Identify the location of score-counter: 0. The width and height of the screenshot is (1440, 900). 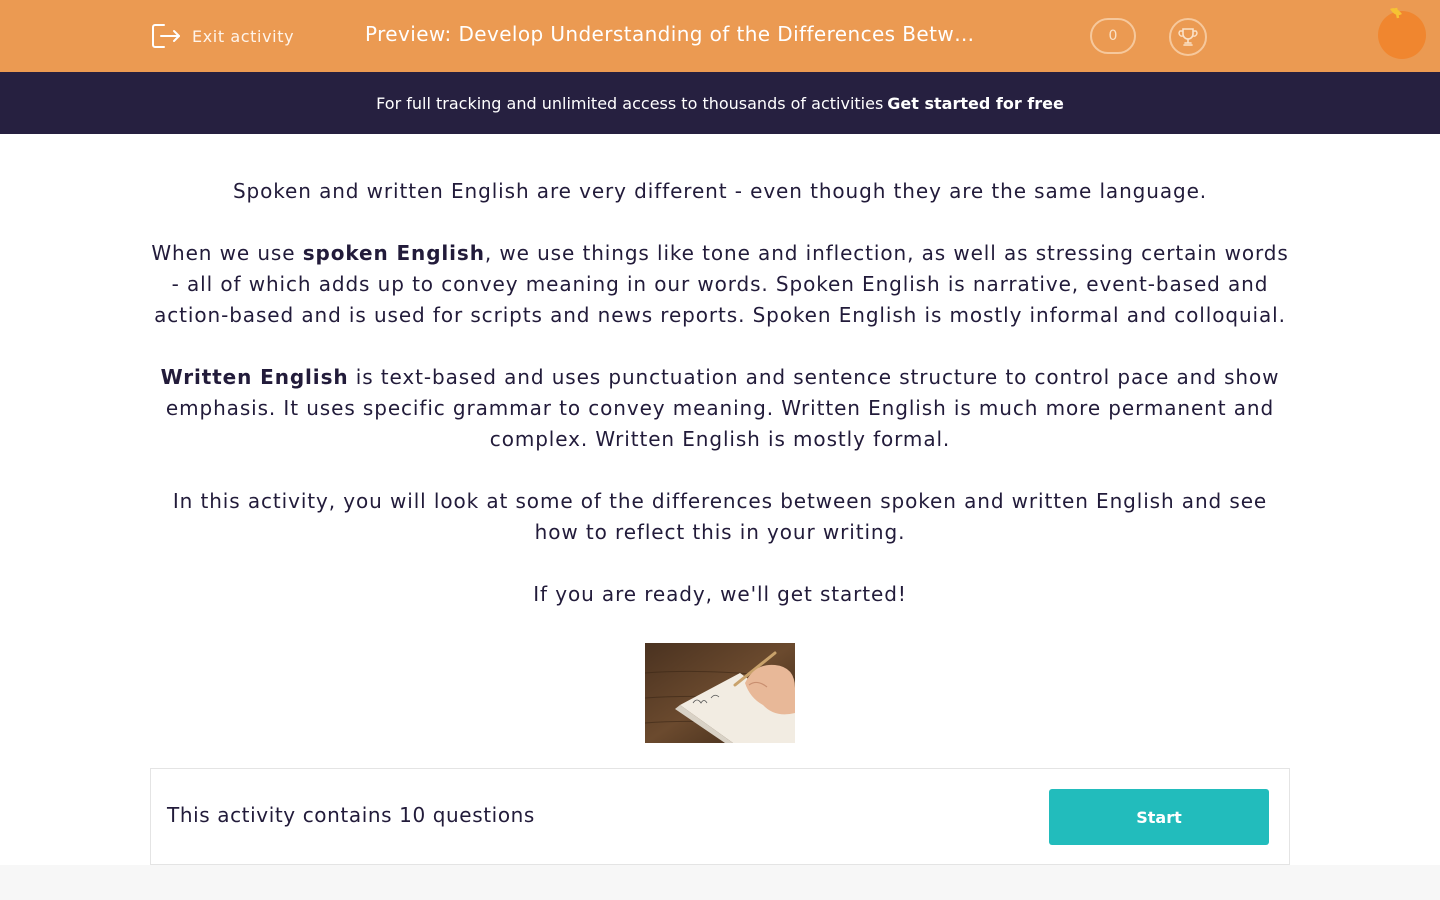
(1113, 36).